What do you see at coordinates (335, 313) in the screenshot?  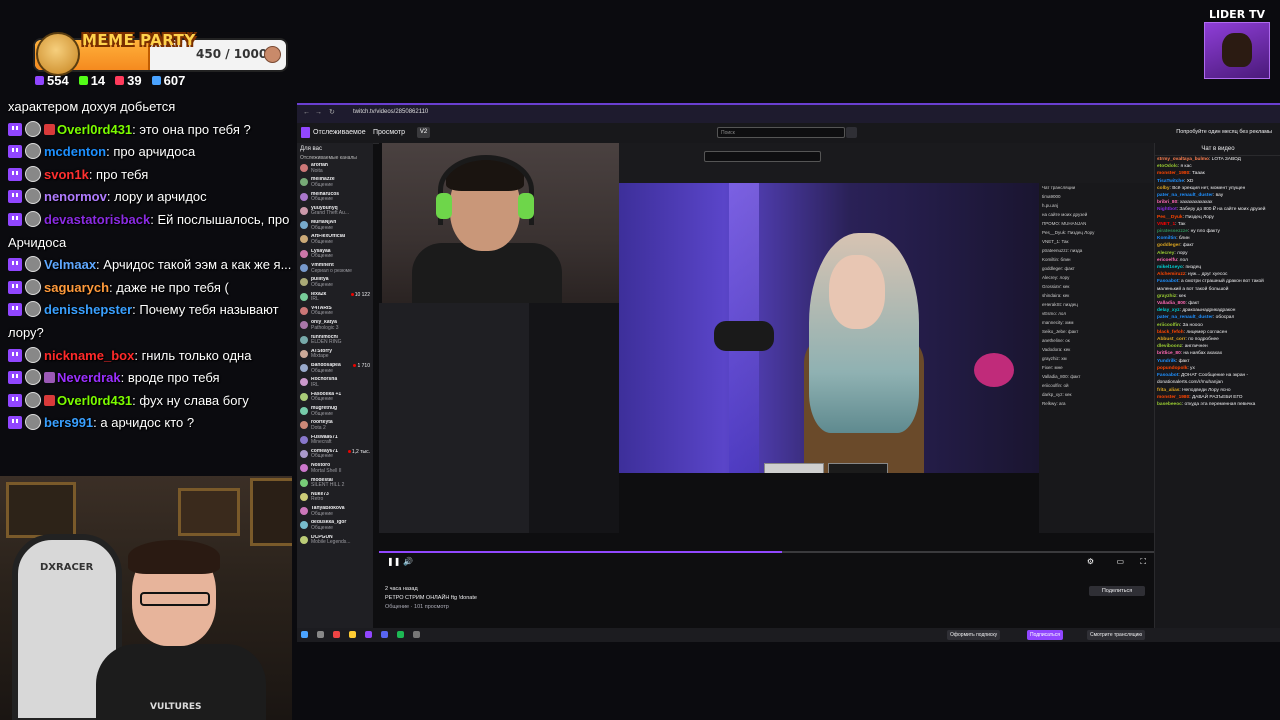 I see `sidebar-channel: V4TARIS Общение` at bounding box center [335, 313].